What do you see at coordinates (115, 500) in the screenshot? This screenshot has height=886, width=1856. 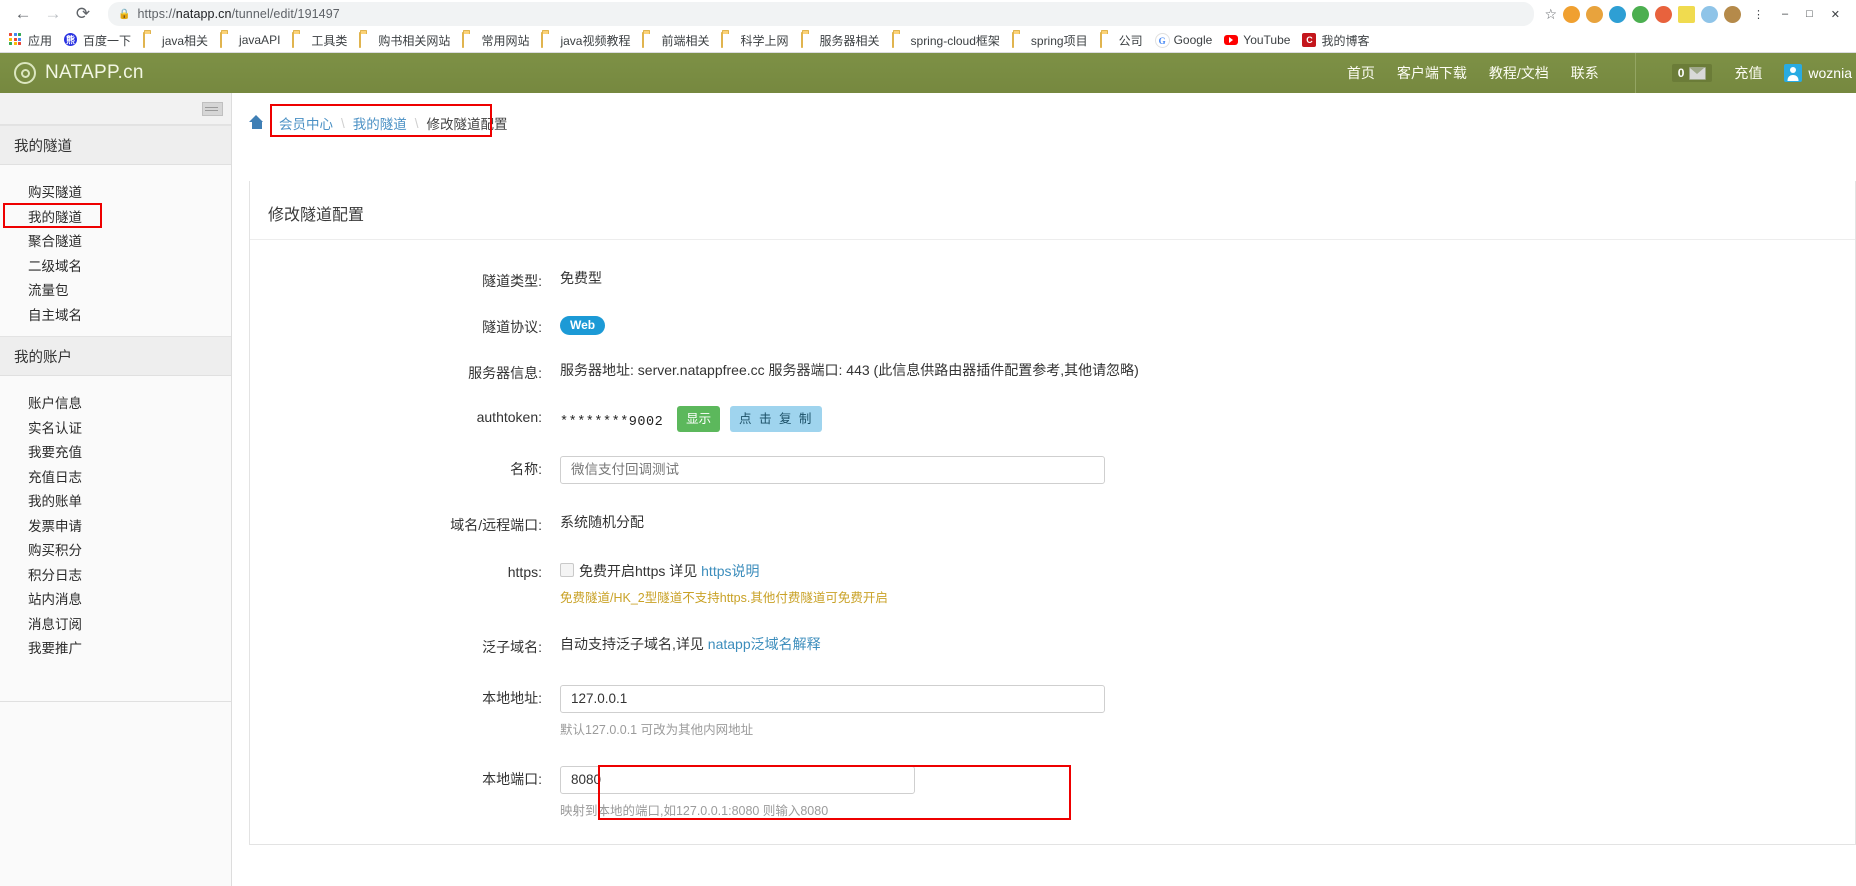 I see `sidebar-item-my-bills: 我的账单` at bounding box center [115, 500].